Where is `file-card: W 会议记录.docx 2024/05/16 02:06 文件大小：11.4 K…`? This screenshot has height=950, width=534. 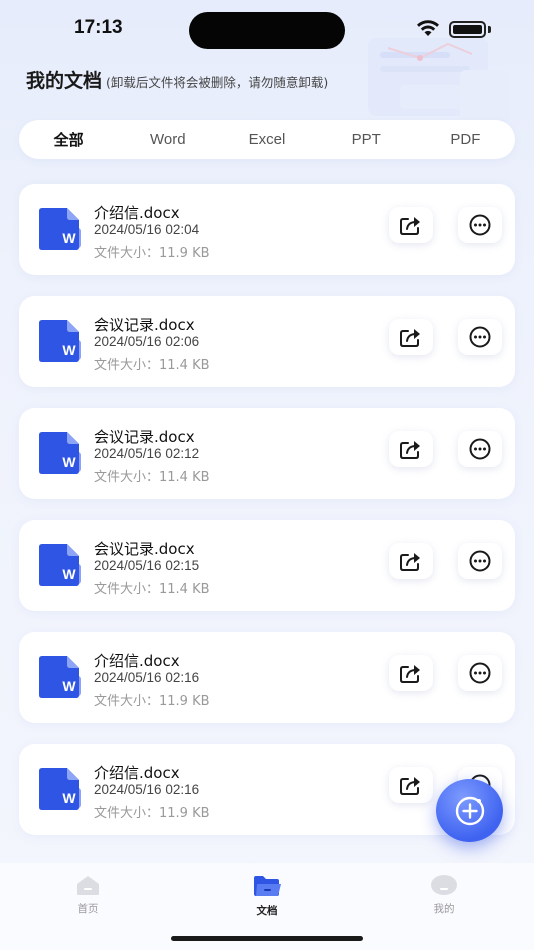 file-card: W 会议记录.docx 2024/05/16 02:06 文件大小：11.4 K… is located at coordinates (267, 341).